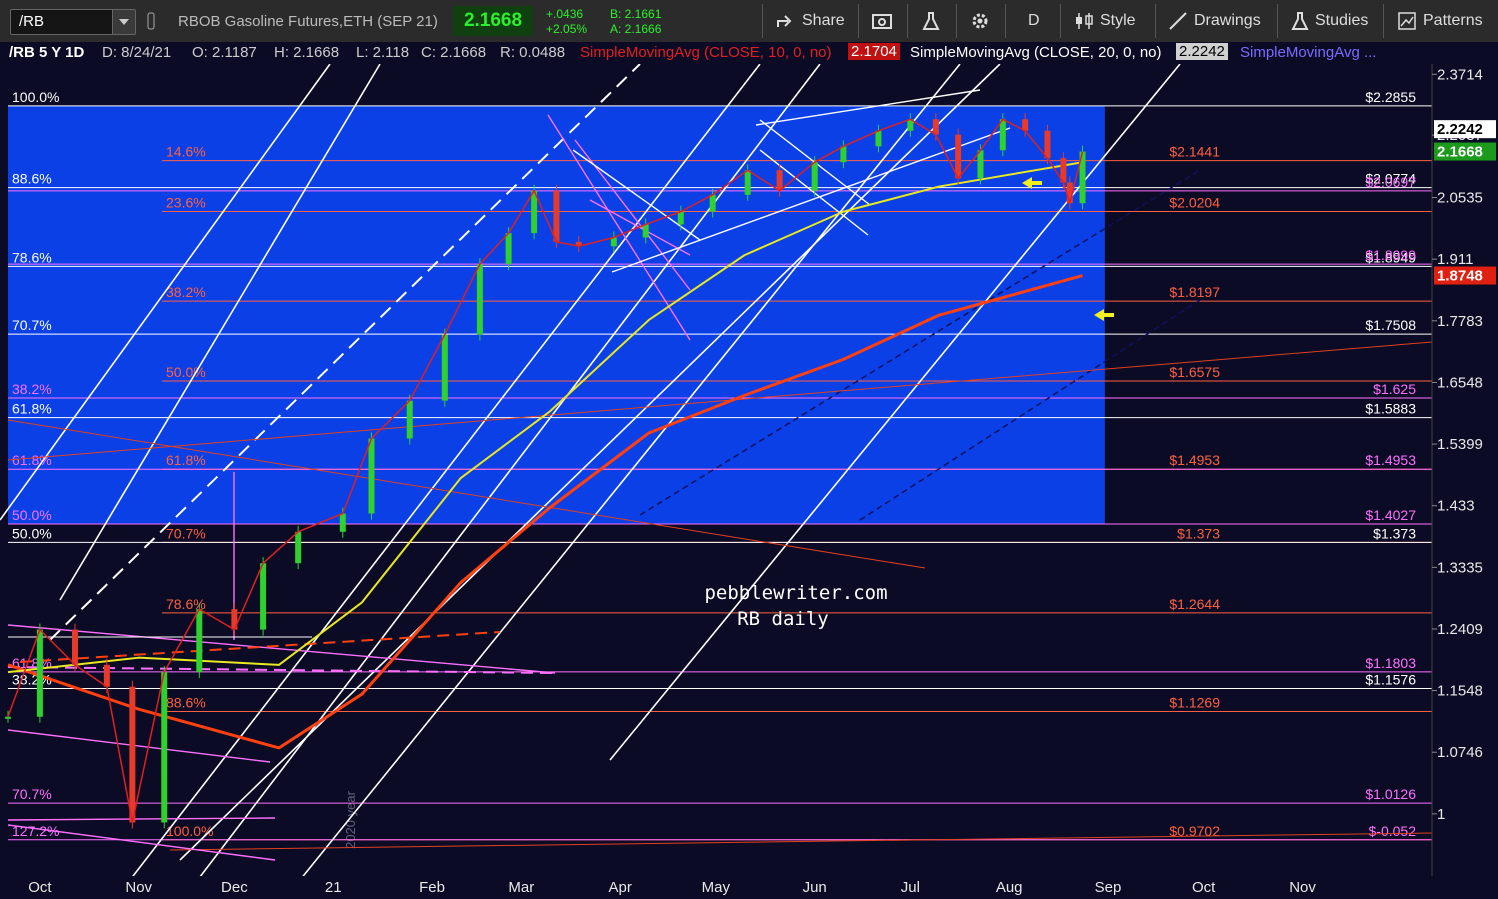 This screenshot has width=1498, height=899. What do you see at coordinates (1108, 887) in the screenshot?
I see `x-tick-label: Sep` at bounding box center [1108, 887].